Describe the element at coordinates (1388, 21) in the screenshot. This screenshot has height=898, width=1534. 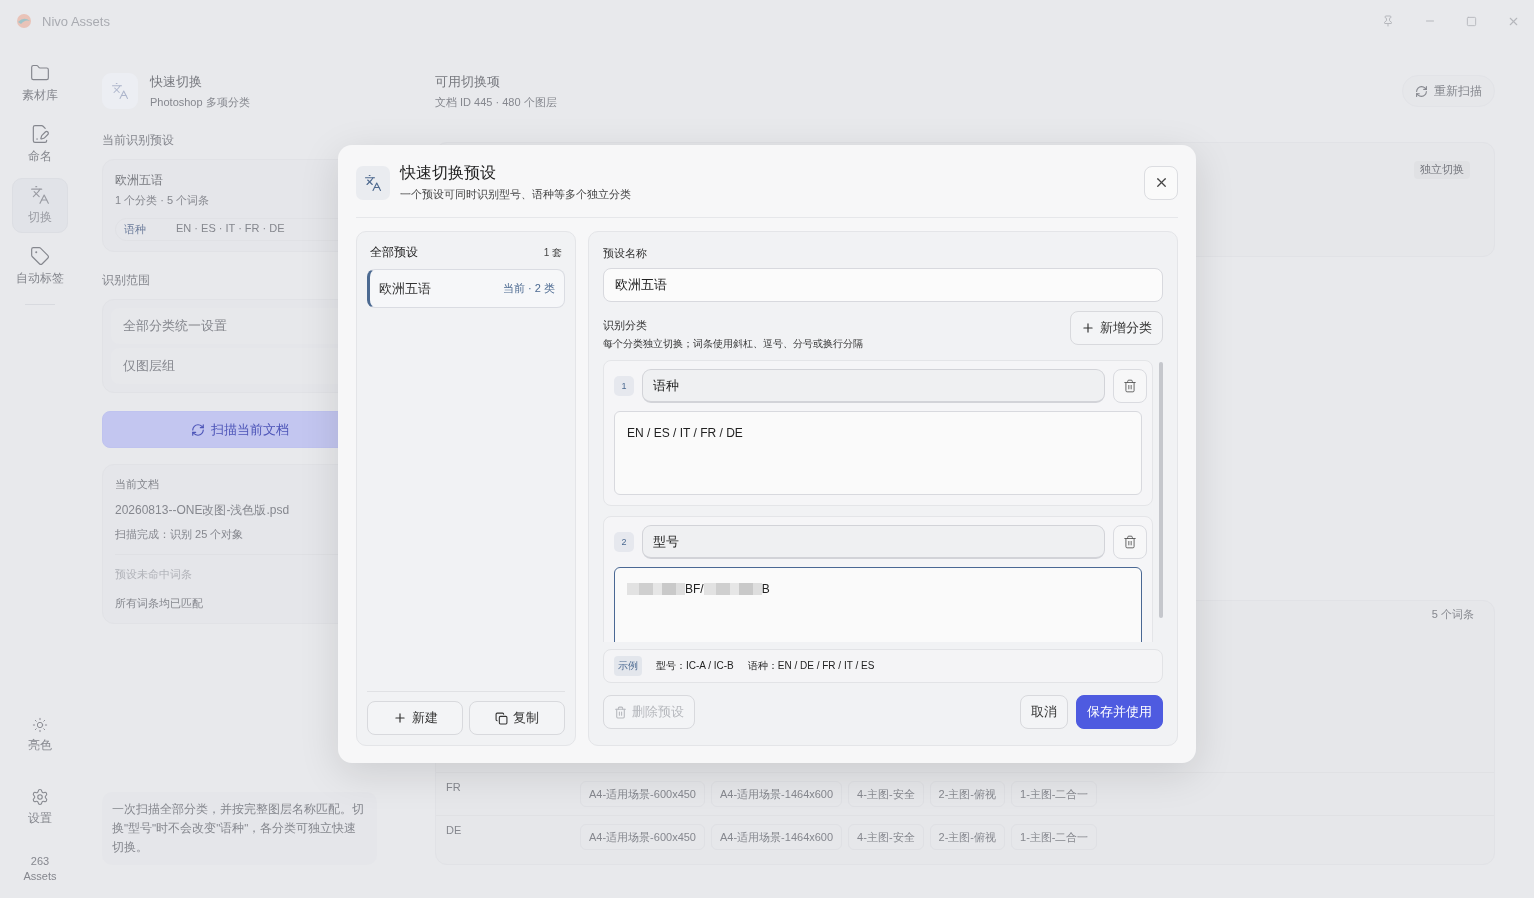
I see `pin-icon` at that location.